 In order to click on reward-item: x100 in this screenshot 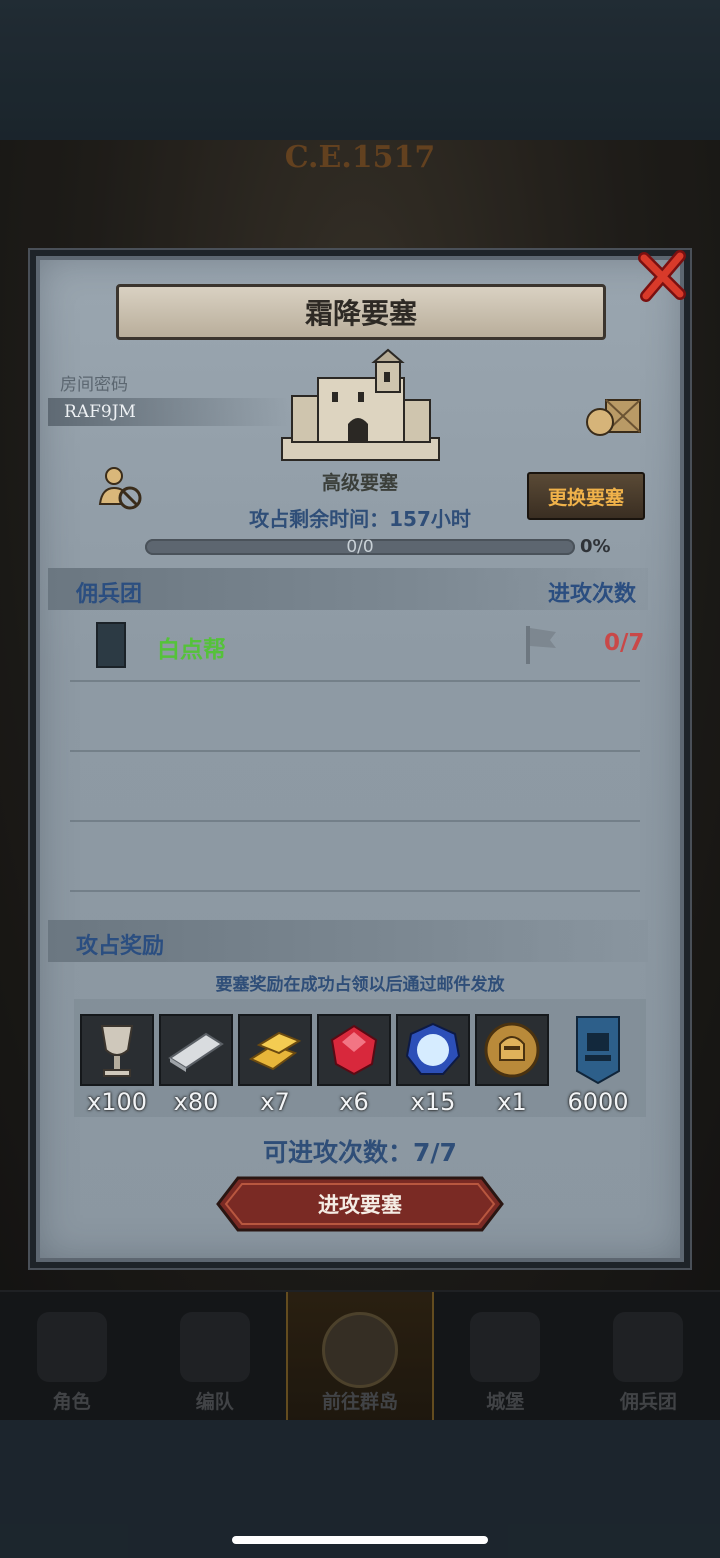, I will do `click(117, 1065)`.